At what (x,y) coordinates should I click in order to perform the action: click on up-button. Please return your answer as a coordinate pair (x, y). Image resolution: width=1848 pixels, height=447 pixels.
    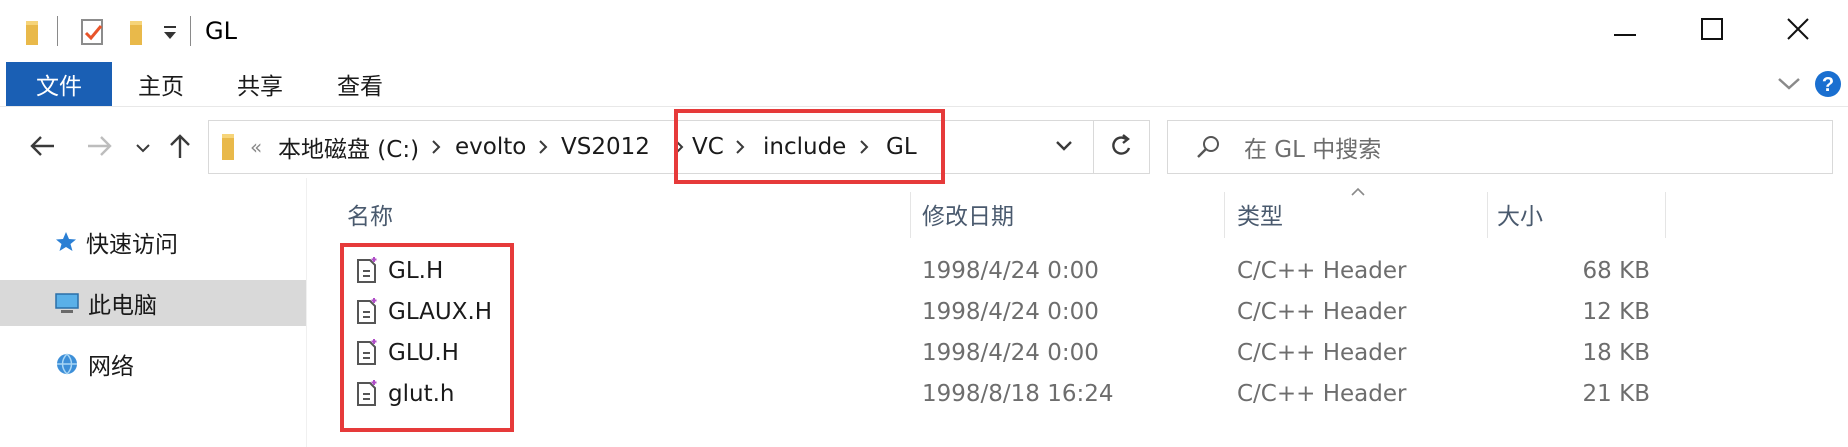
    Looking at the image, I should click on (180, 148).